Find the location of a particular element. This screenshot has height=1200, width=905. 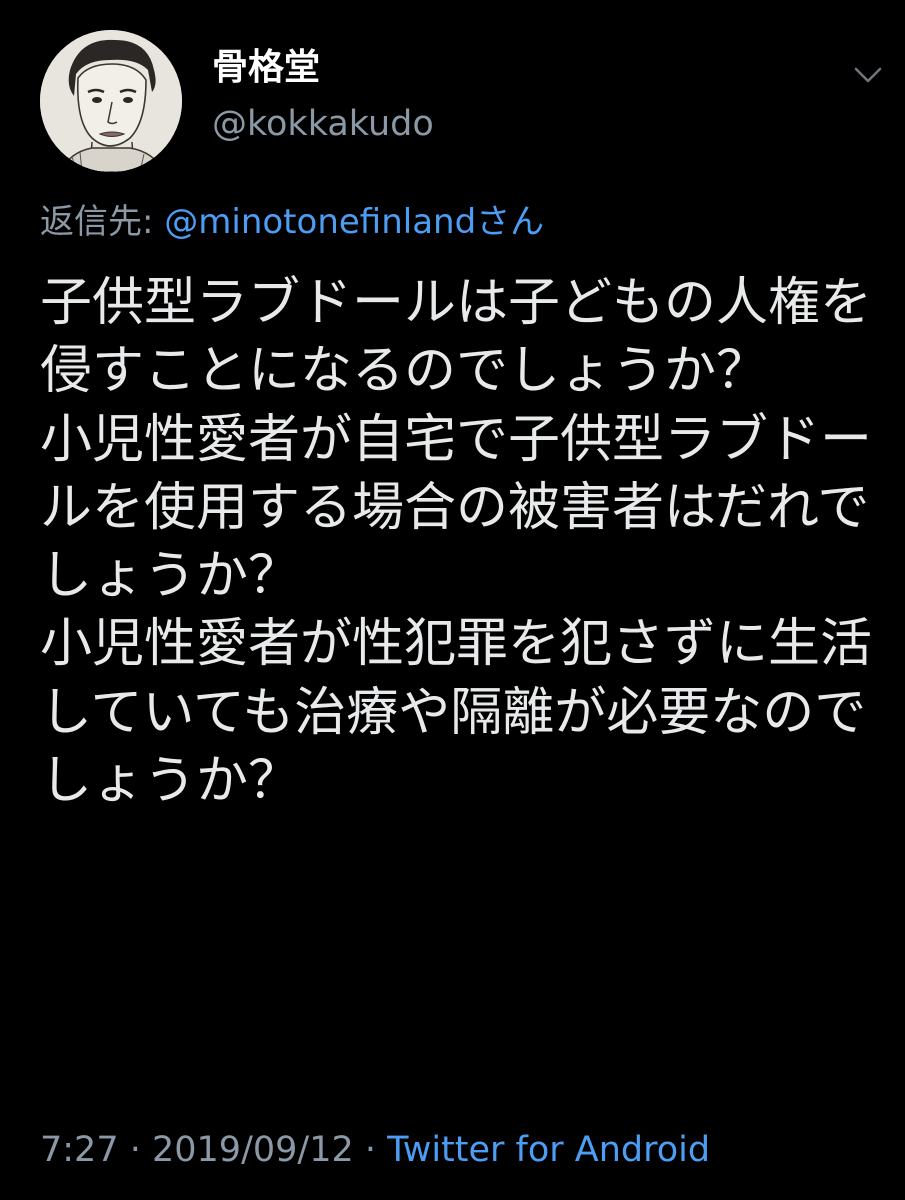

user-handle: @kokkakudo is located at coordinates (323, 124).